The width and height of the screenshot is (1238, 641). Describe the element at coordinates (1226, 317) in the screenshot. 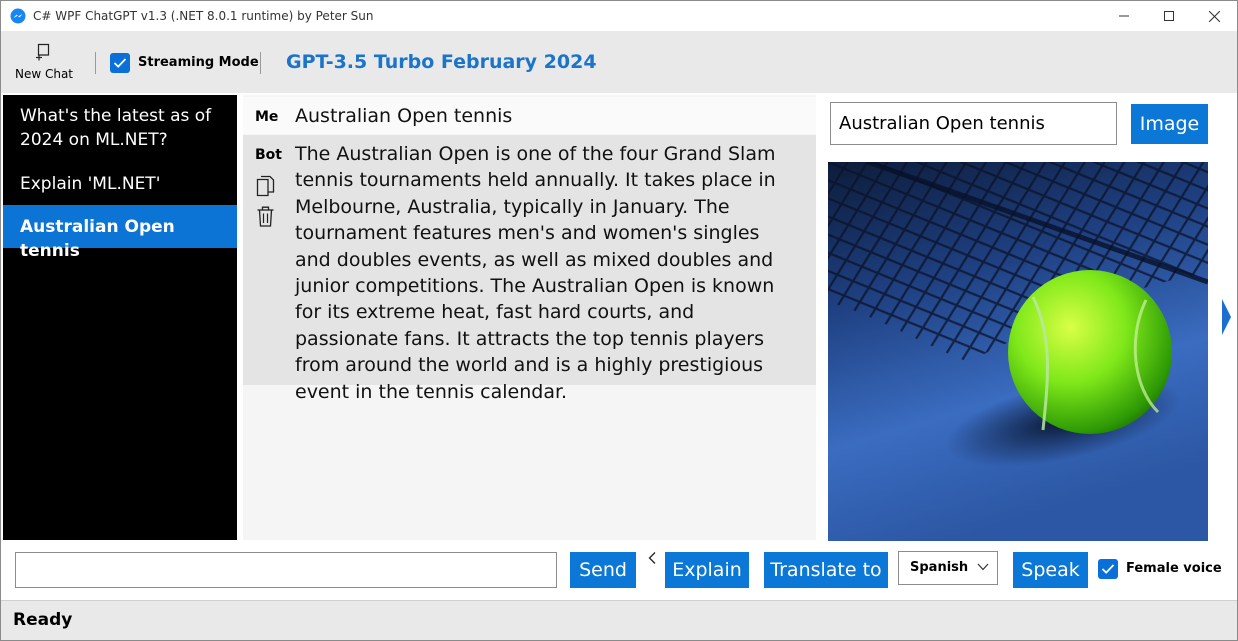

I see `expand-right-arrow-icon` at that location.